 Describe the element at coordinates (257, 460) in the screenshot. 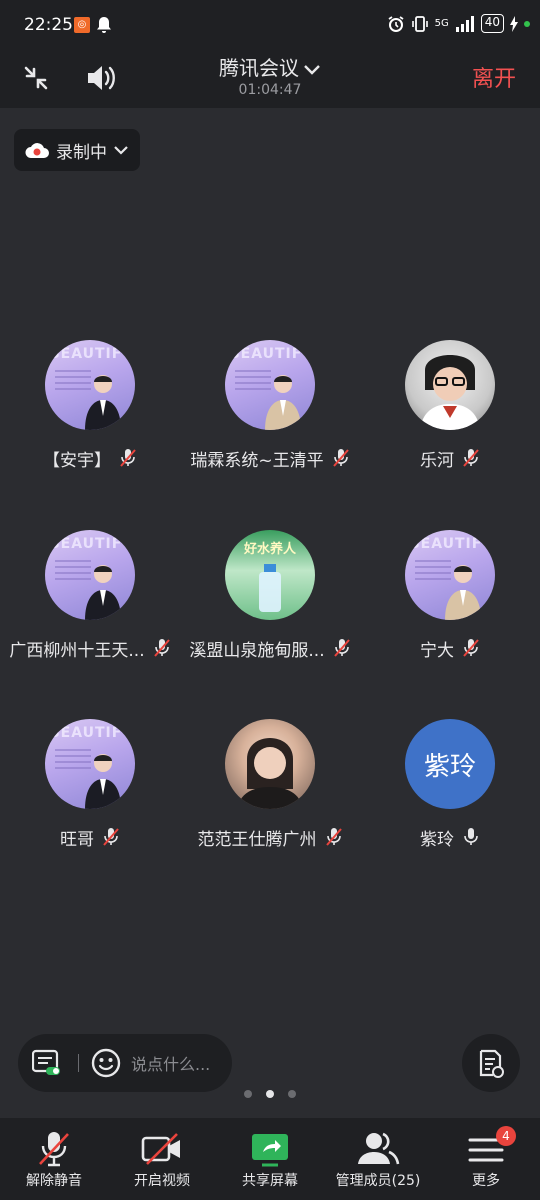

I see `participant-name: 瑞霖系统~王清平` at that location.